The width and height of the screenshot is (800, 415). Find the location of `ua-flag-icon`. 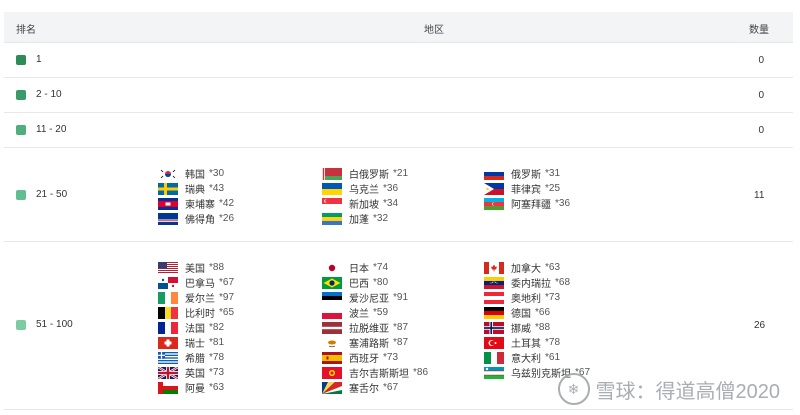

ua-flag-icon is located at coordinates (332, 188).